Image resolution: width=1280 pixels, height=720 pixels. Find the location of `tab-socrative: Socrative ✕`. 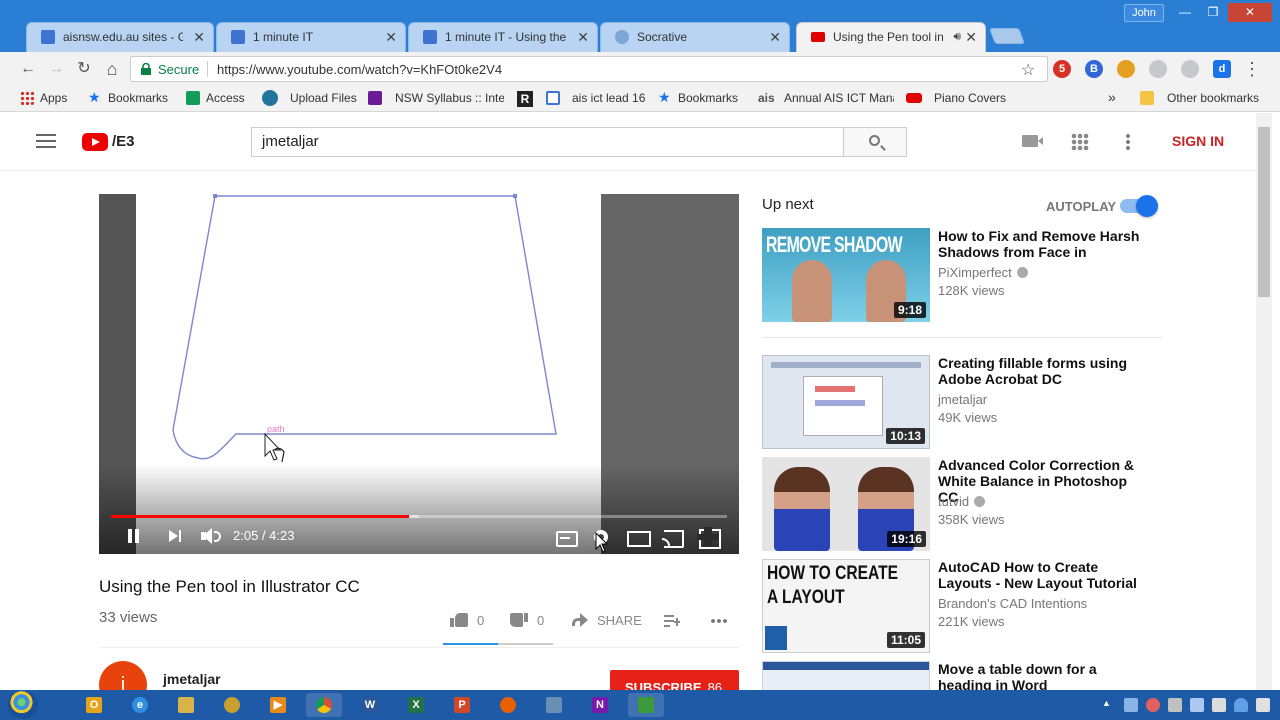

tab-socrative: Socrative ✕ is located at coordinates (695, 37).